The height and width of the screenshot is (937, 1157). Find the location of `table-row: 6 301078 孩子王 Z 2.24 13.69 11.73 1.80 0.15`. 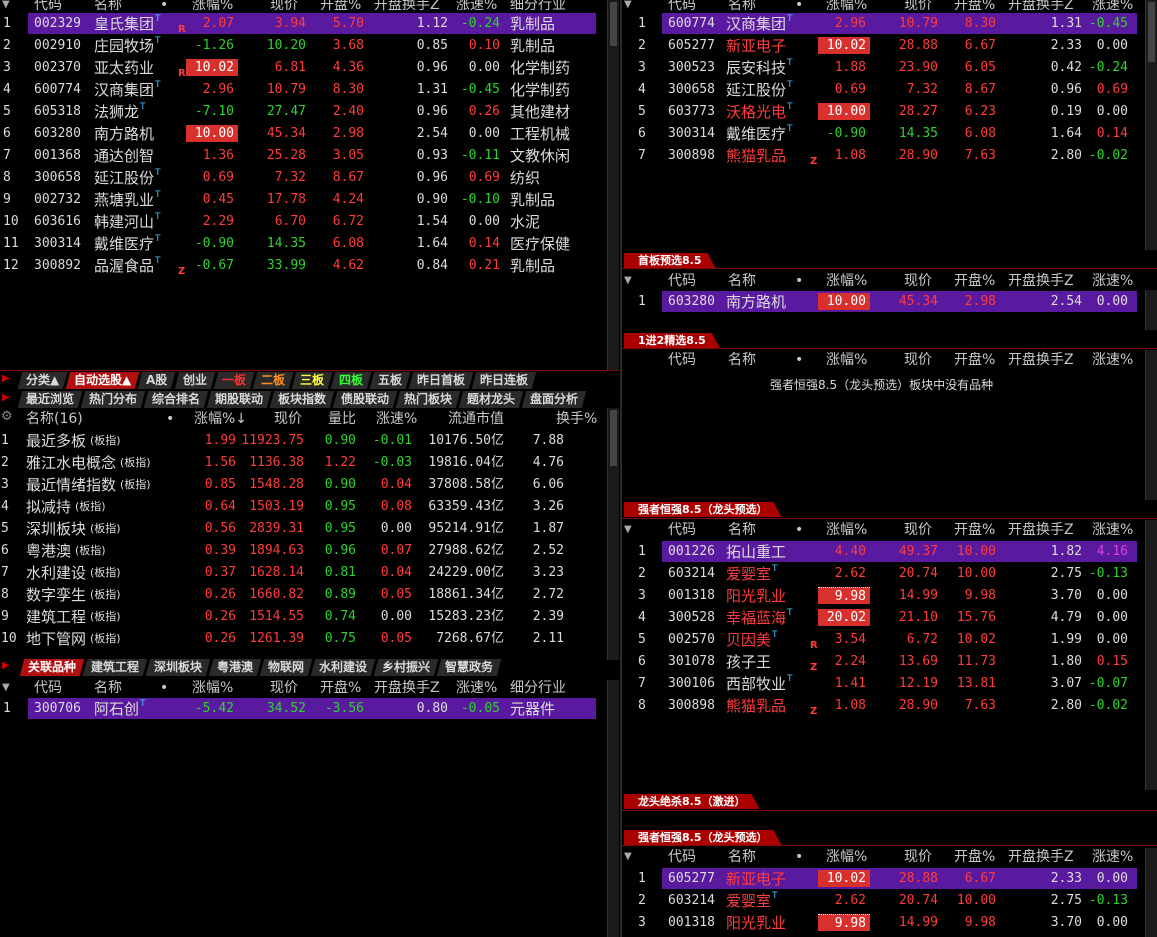

table-row: 6 301078 孩子王 Z 2.24 13.69 11.73 1.80 0.15 is located at coordinates (879, 662).